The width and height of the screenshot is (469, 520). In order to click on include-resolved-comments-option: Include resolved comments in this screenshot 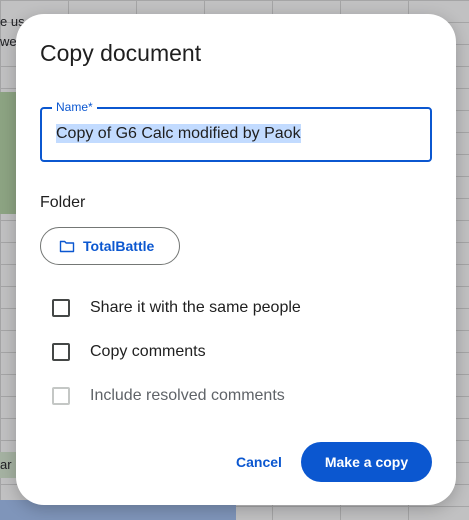, I will do `click(168, 396)`.